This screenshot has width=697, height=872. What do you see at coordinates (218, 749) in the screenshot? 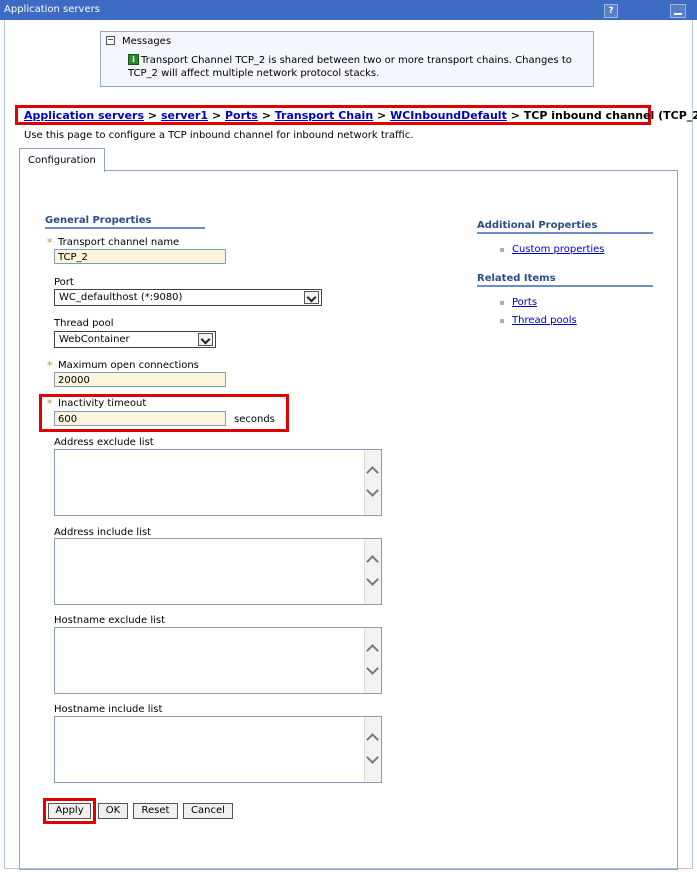
I see `hostname-include-textarea` at bounding box center [218, 749].